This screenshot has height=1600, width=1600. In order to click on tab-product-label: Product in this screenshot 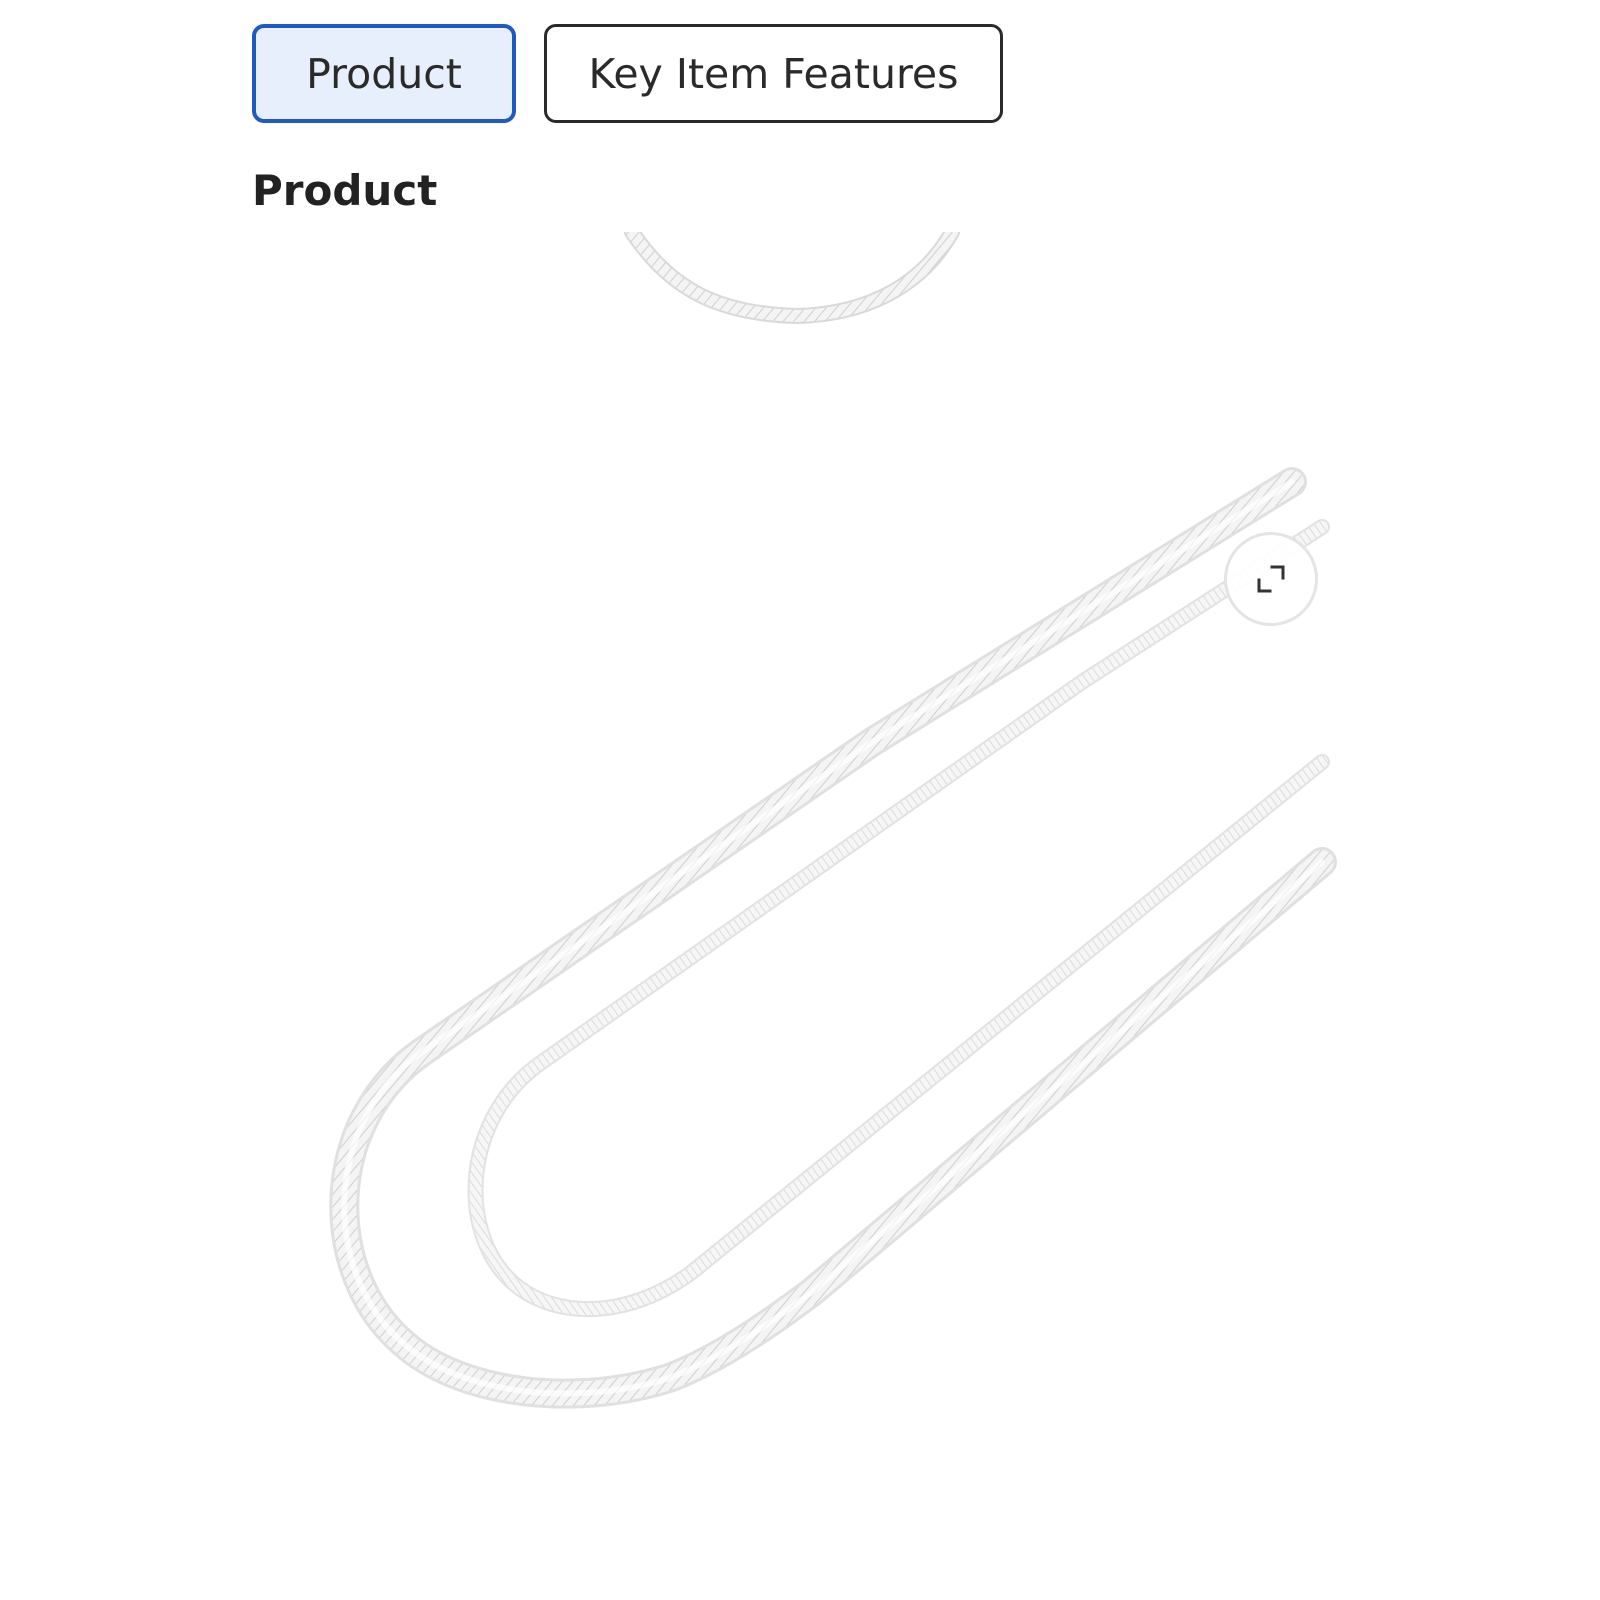, I will do `click(384, 73)`.